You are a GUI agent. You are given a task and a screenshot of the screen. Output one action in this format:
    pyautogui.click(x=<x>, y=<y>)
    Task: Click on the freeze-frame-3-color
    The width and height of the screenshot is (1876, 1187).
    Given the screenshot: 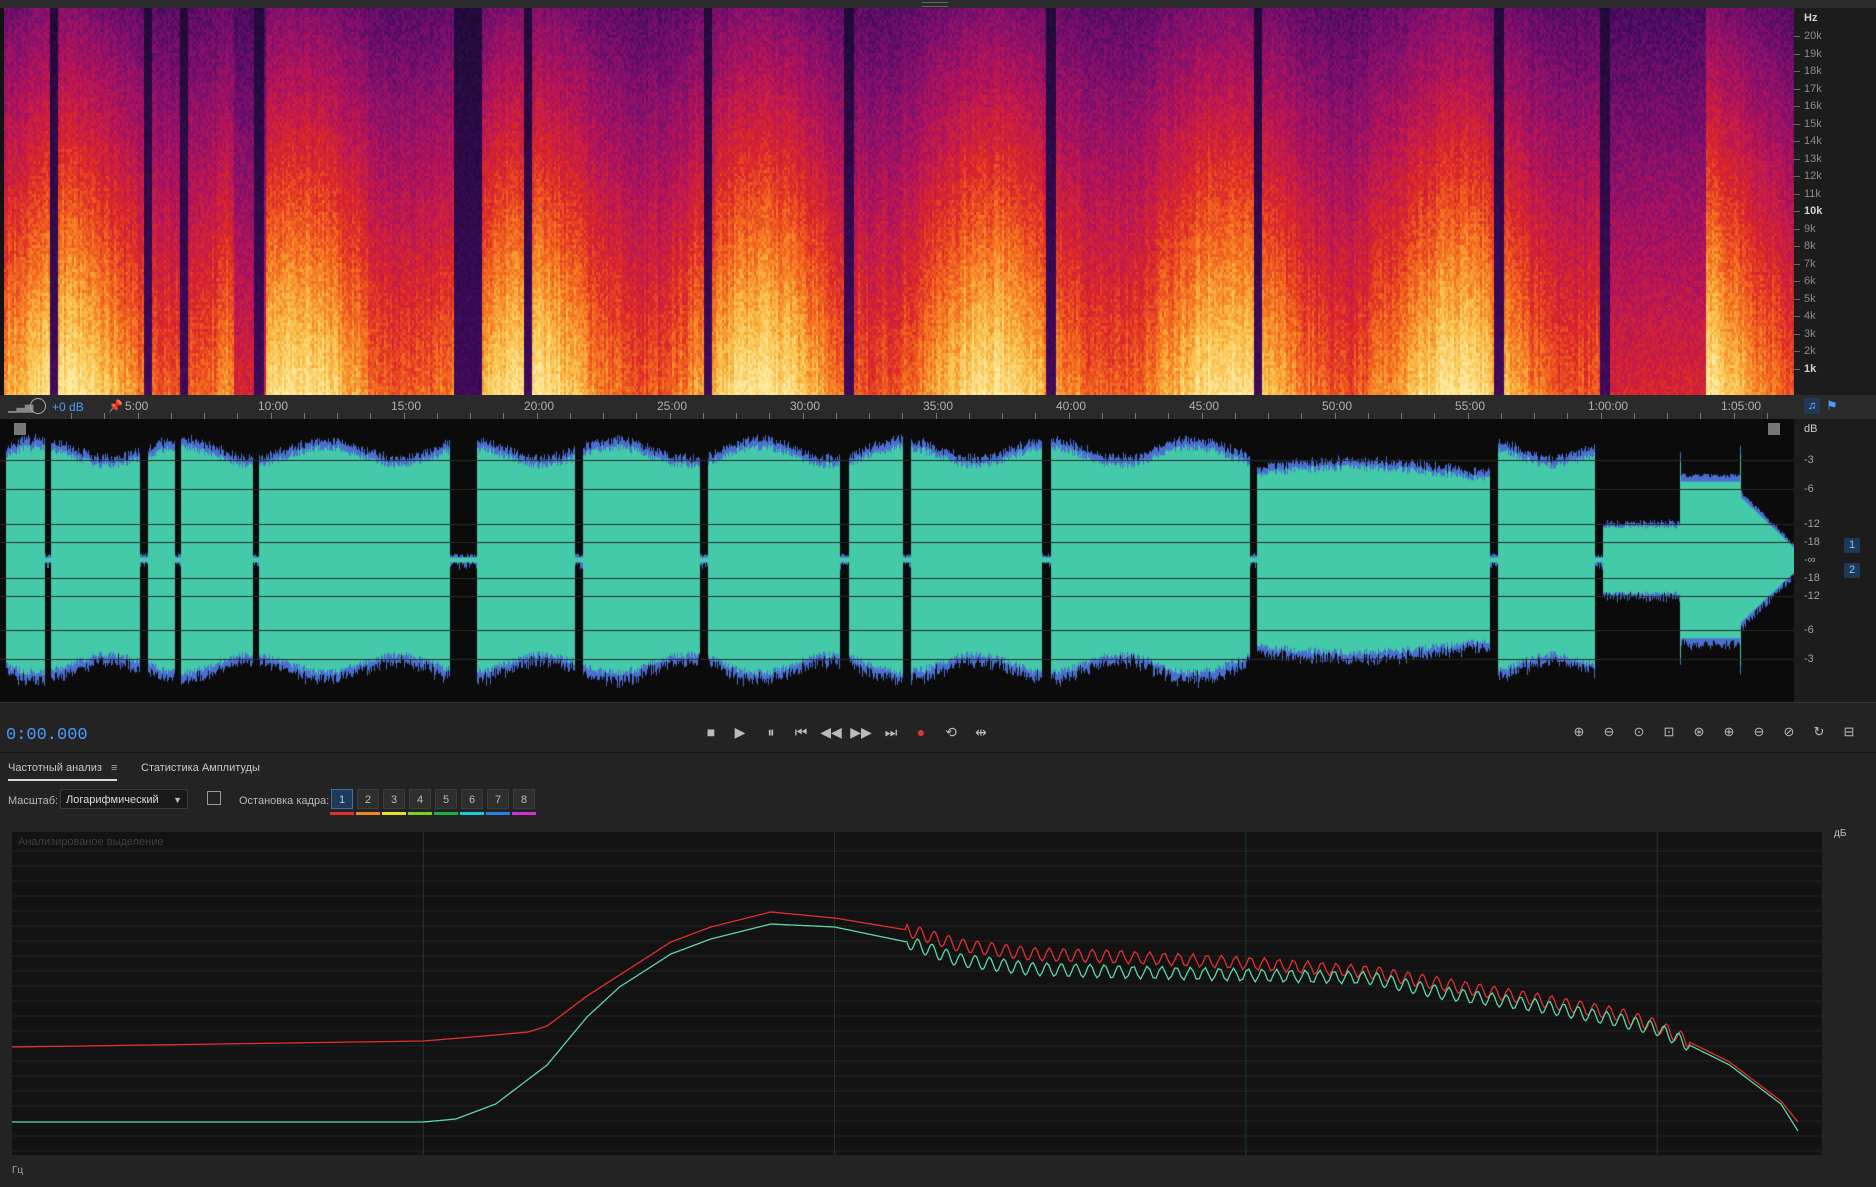 What is the action you would take?
    pyautogui.click(x=394, y=813)
    